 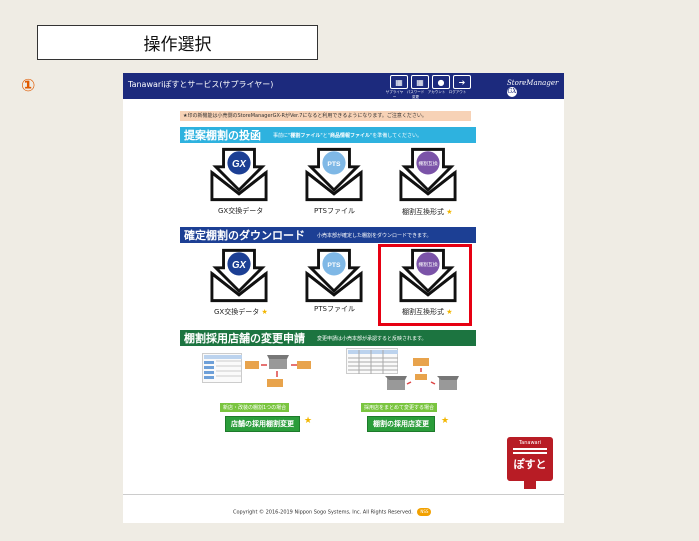 I want to click on app-title: Tanawariぽすとサービス(サプライヤー), so click(x=201, y=84).